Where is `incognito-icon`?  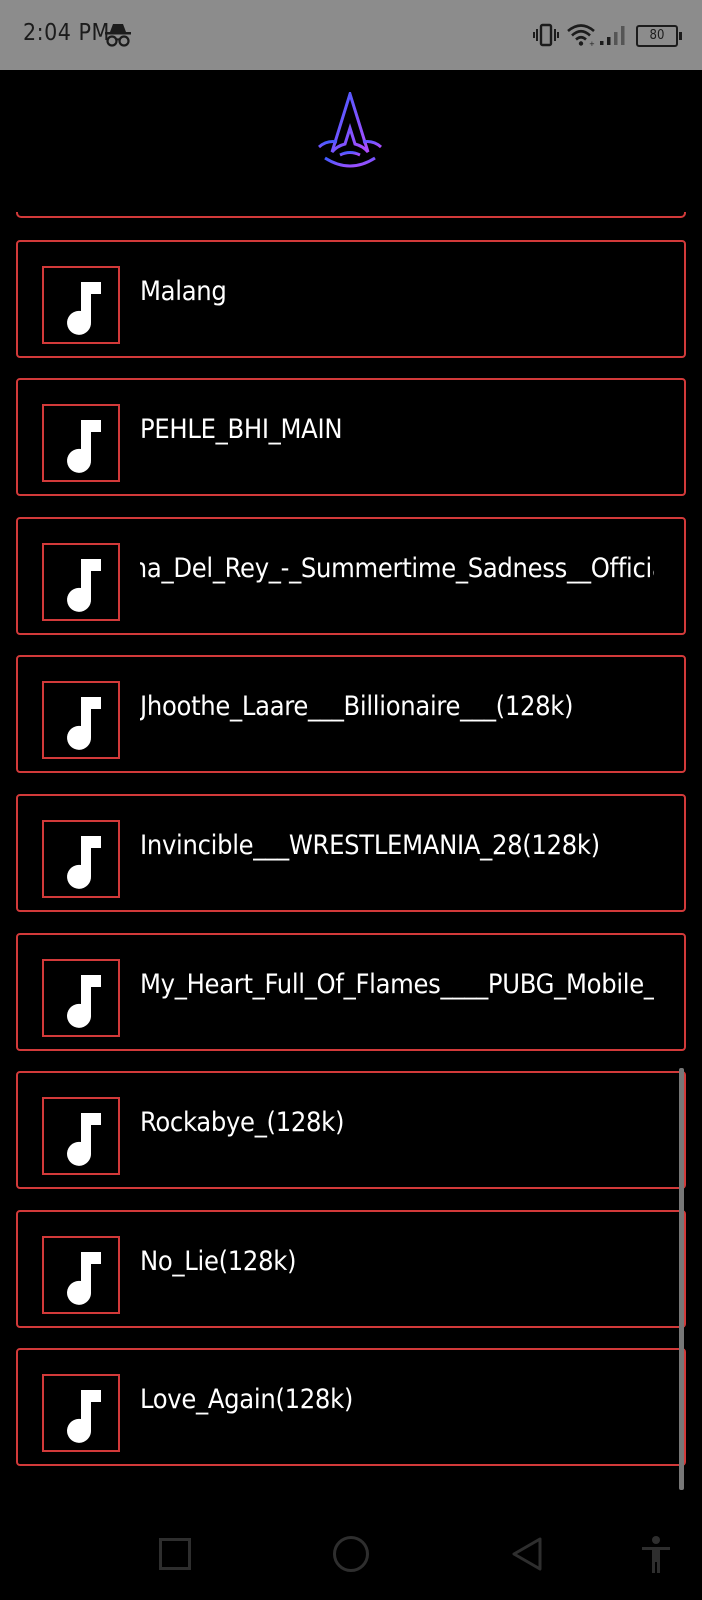
incognito-icon is located at coordinates (118, 35).